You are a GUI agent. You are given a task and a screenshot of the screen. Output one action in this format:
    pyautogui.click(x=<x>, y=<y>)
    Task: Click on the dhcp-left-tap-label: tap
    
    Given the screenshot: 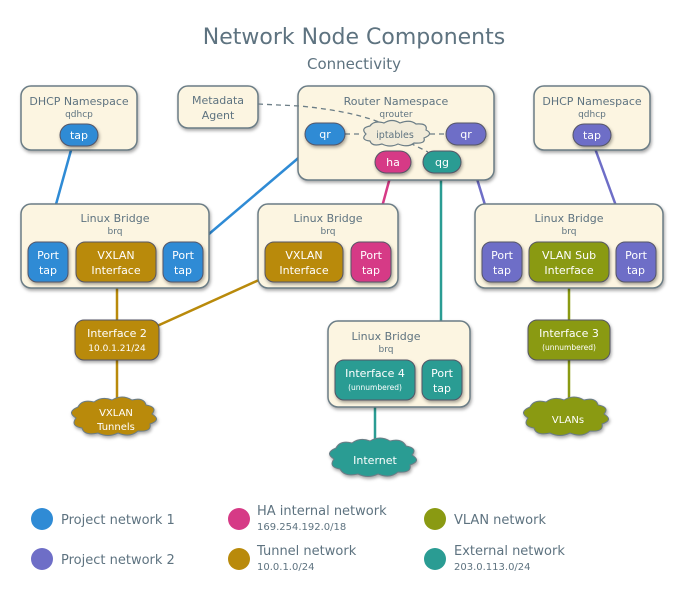 What is the action you would take?
    pyautogui.click(x=79, y=135)
    